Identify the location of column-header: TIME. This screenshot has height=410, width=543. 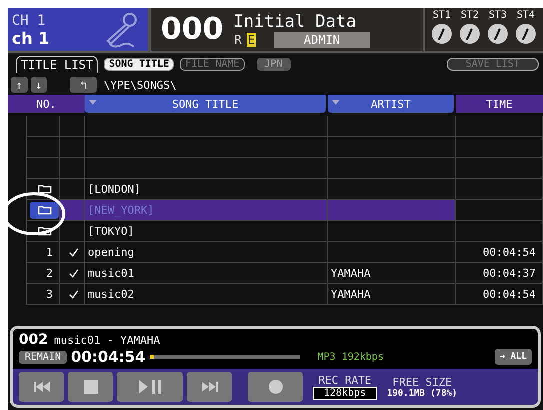
(499, 104).